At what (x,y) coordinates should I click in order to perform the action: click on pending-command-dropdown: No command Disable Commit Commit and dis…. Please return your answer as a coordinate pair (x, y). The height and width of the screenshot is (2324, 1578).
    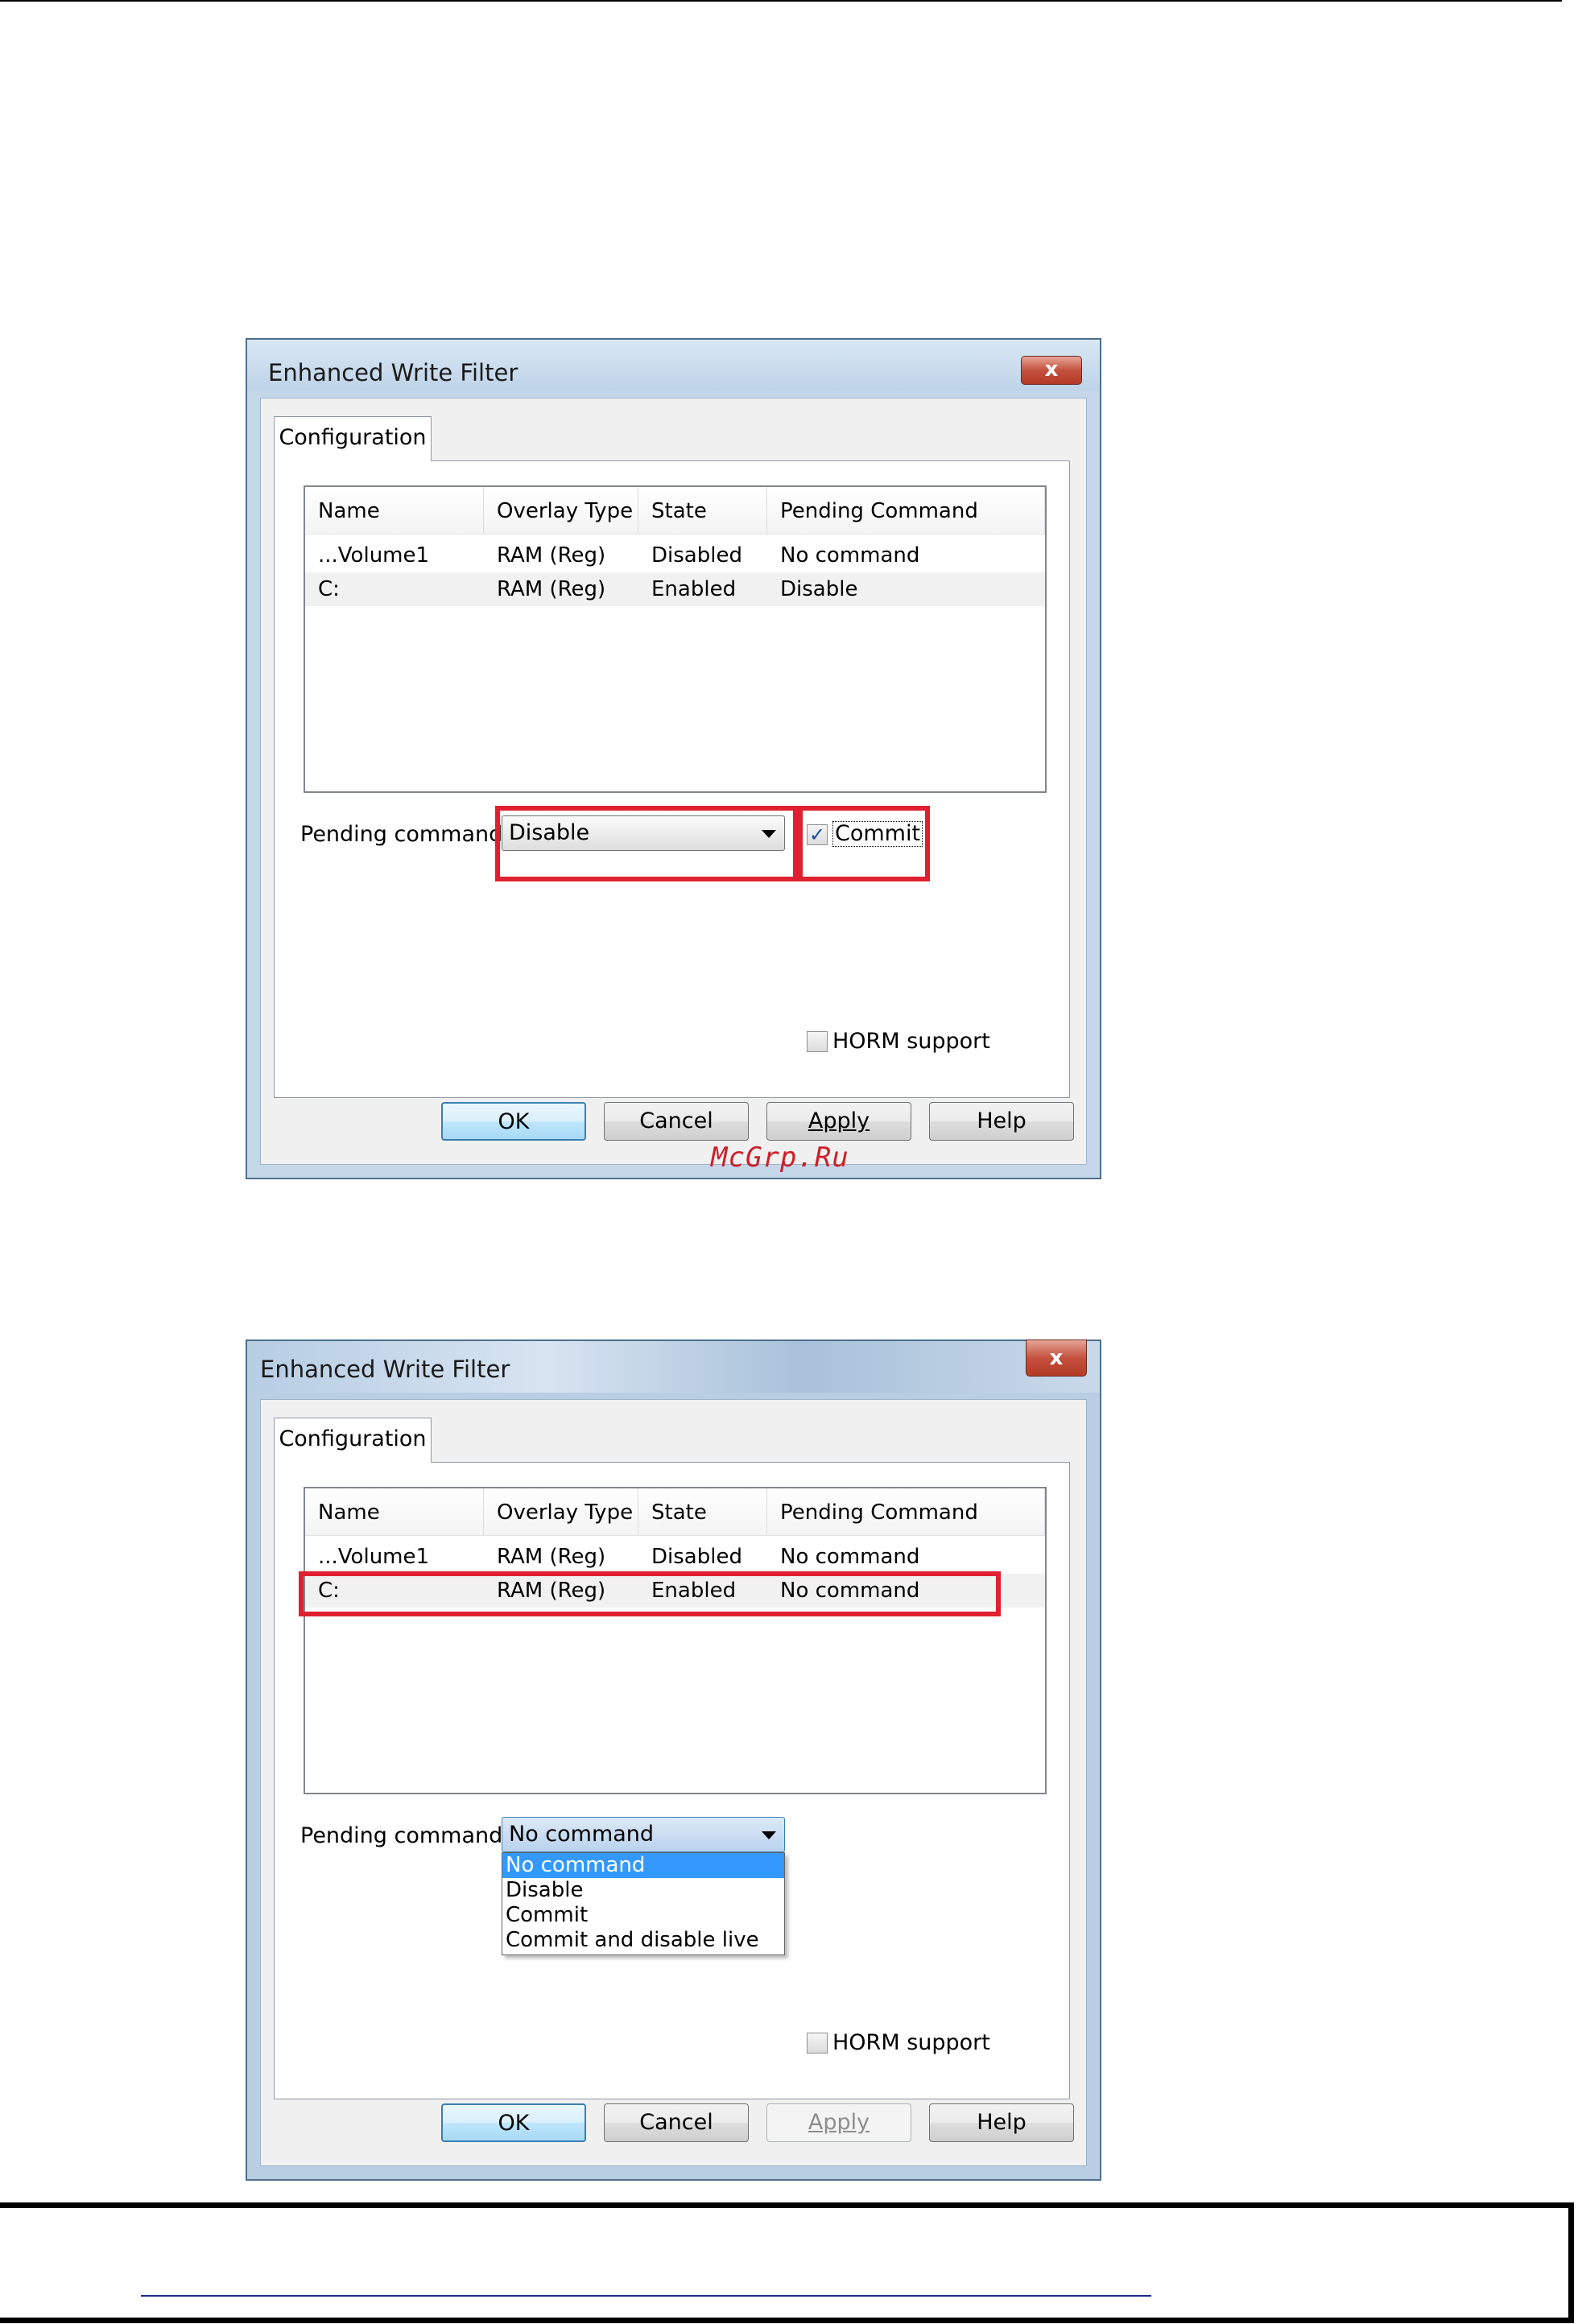
    Looking at the image, I should click on (643, 1903).